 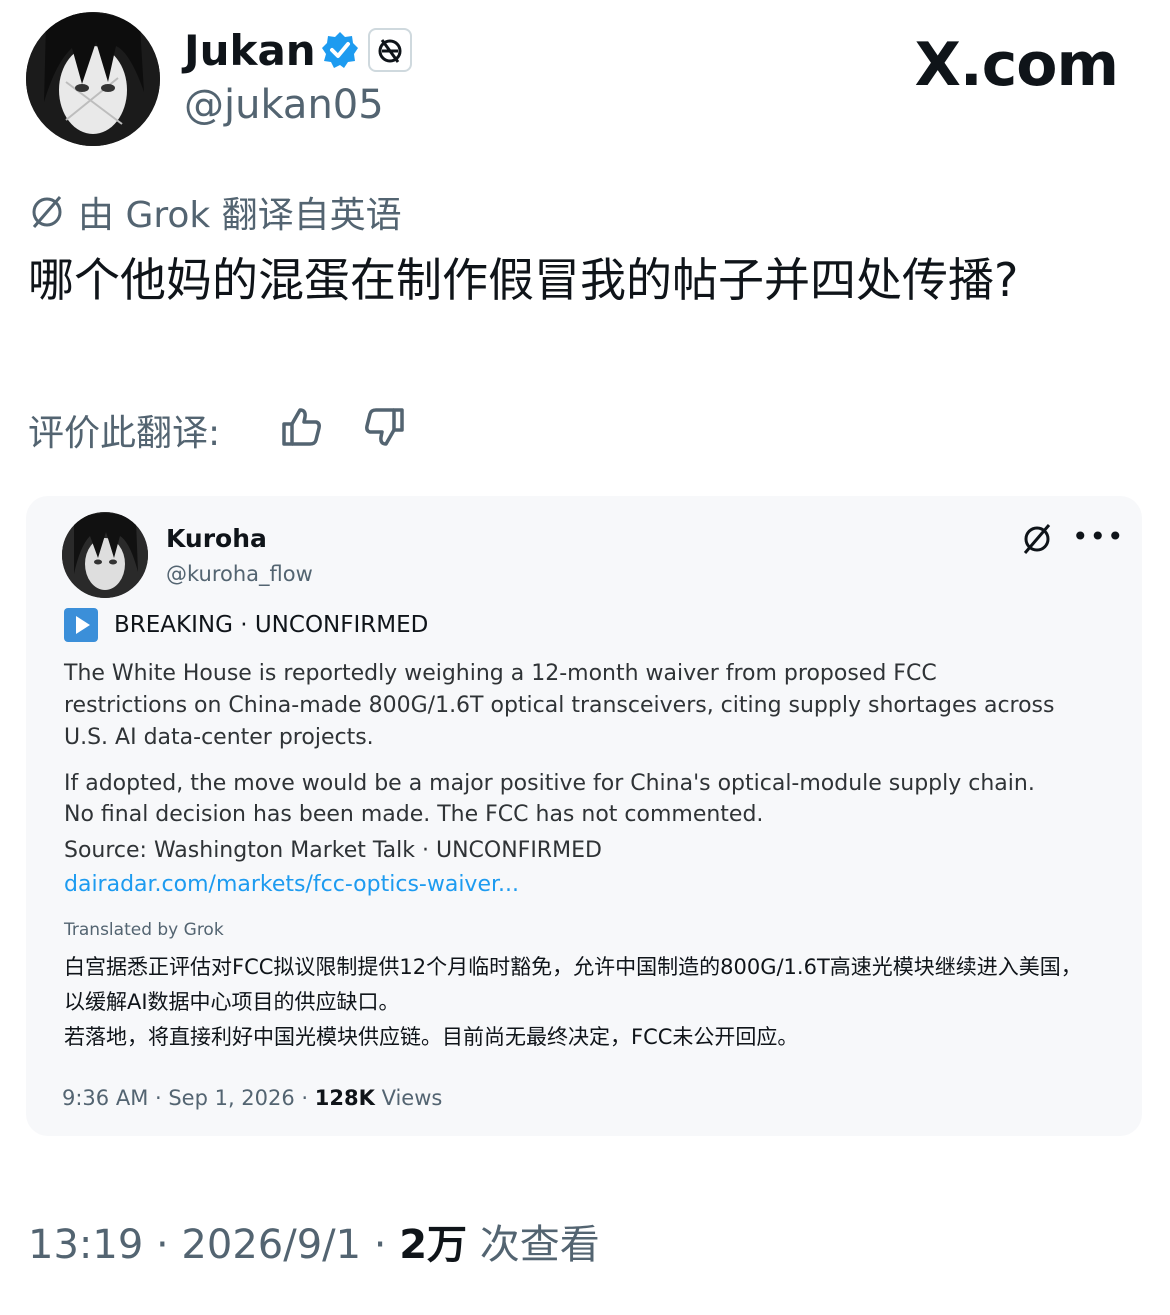 I want to click on post-text: 哪个他妈的混蛋在制作假冒我的帖子并四处传播?, so click(x=523, y=280).